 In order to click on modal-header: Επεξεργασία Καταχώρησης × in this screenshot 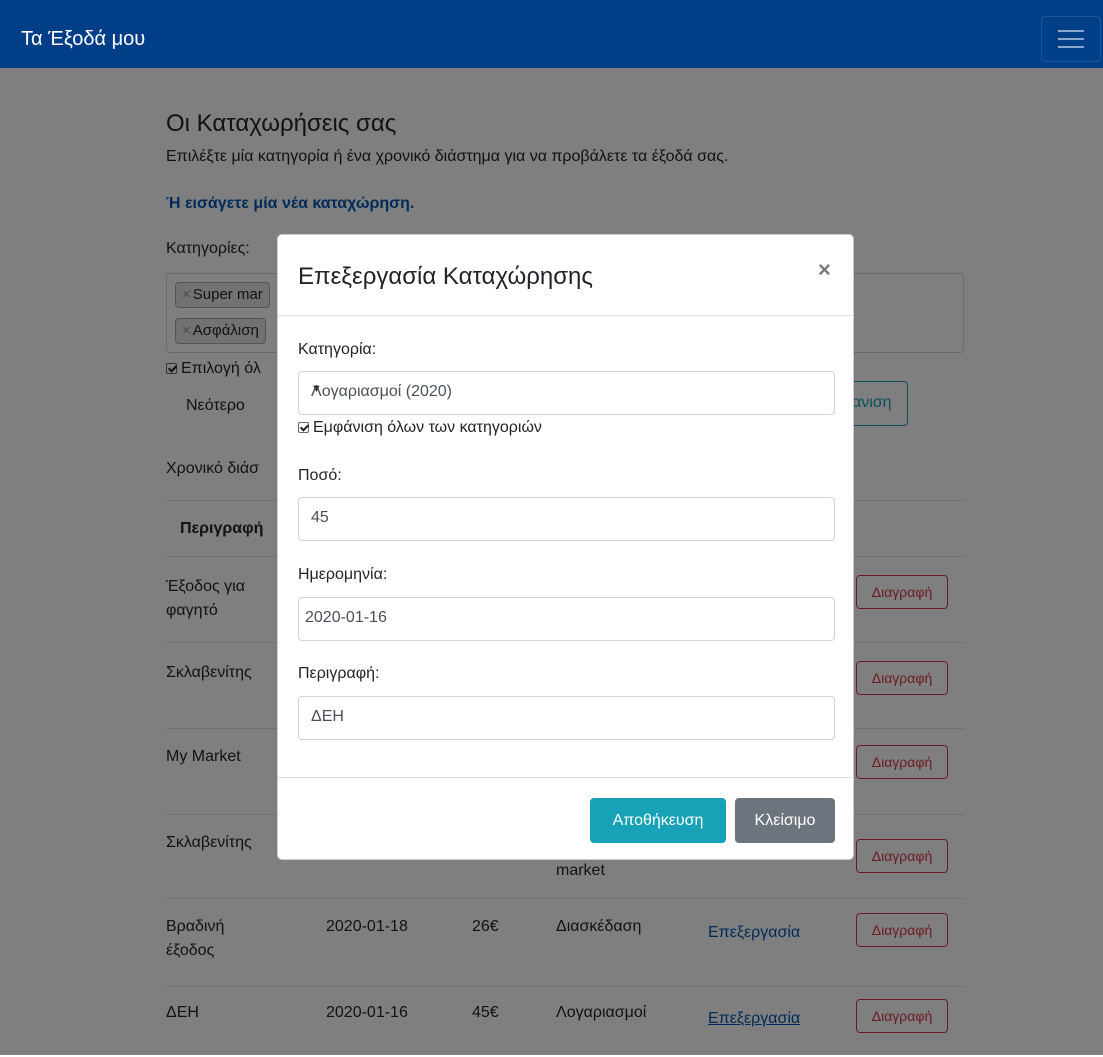, I will do `click(565, 275)`.